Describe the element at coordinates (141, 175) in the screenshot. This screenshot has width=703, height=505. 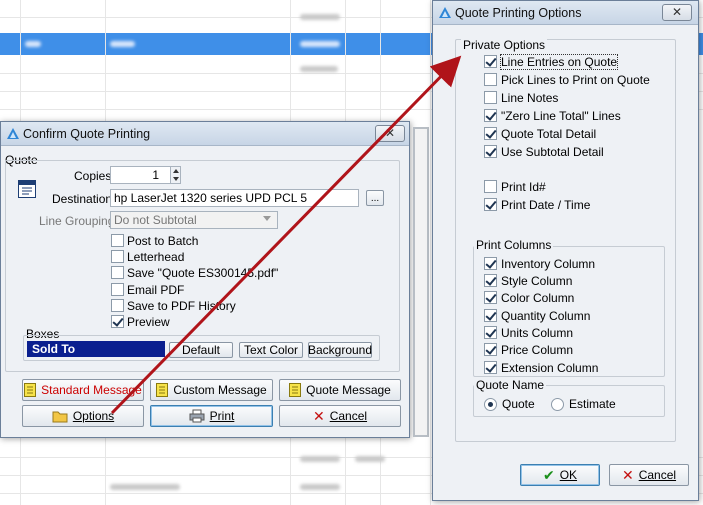
I see `copies-input: 1` at that location.